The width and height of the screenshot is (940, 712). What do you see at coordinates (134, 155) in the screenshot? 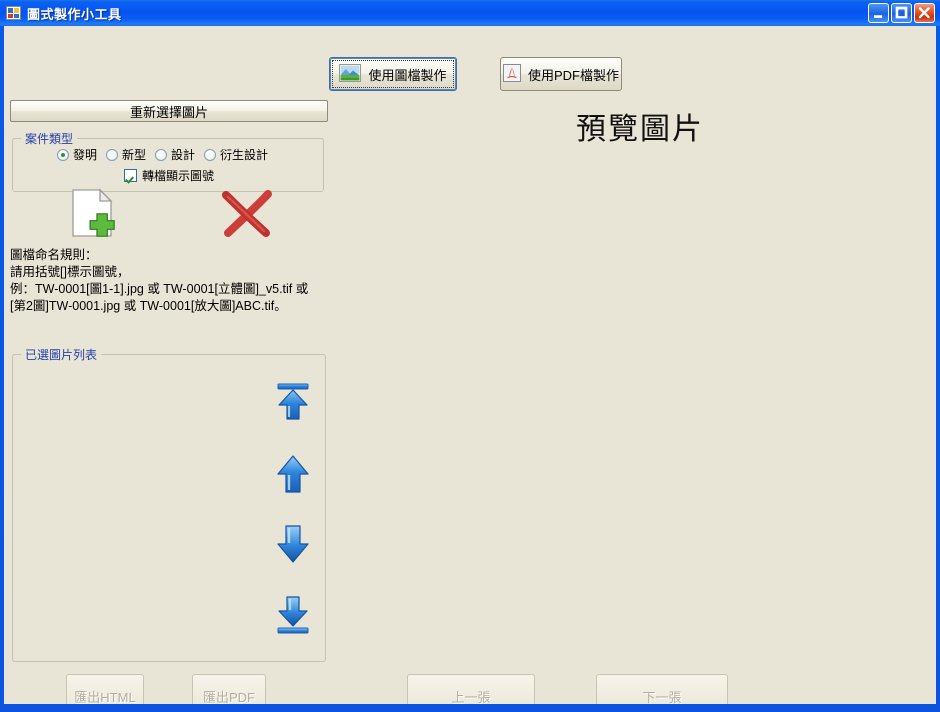
I see `radio-utility-model-label: 新型` at bounding box center [134, 155].